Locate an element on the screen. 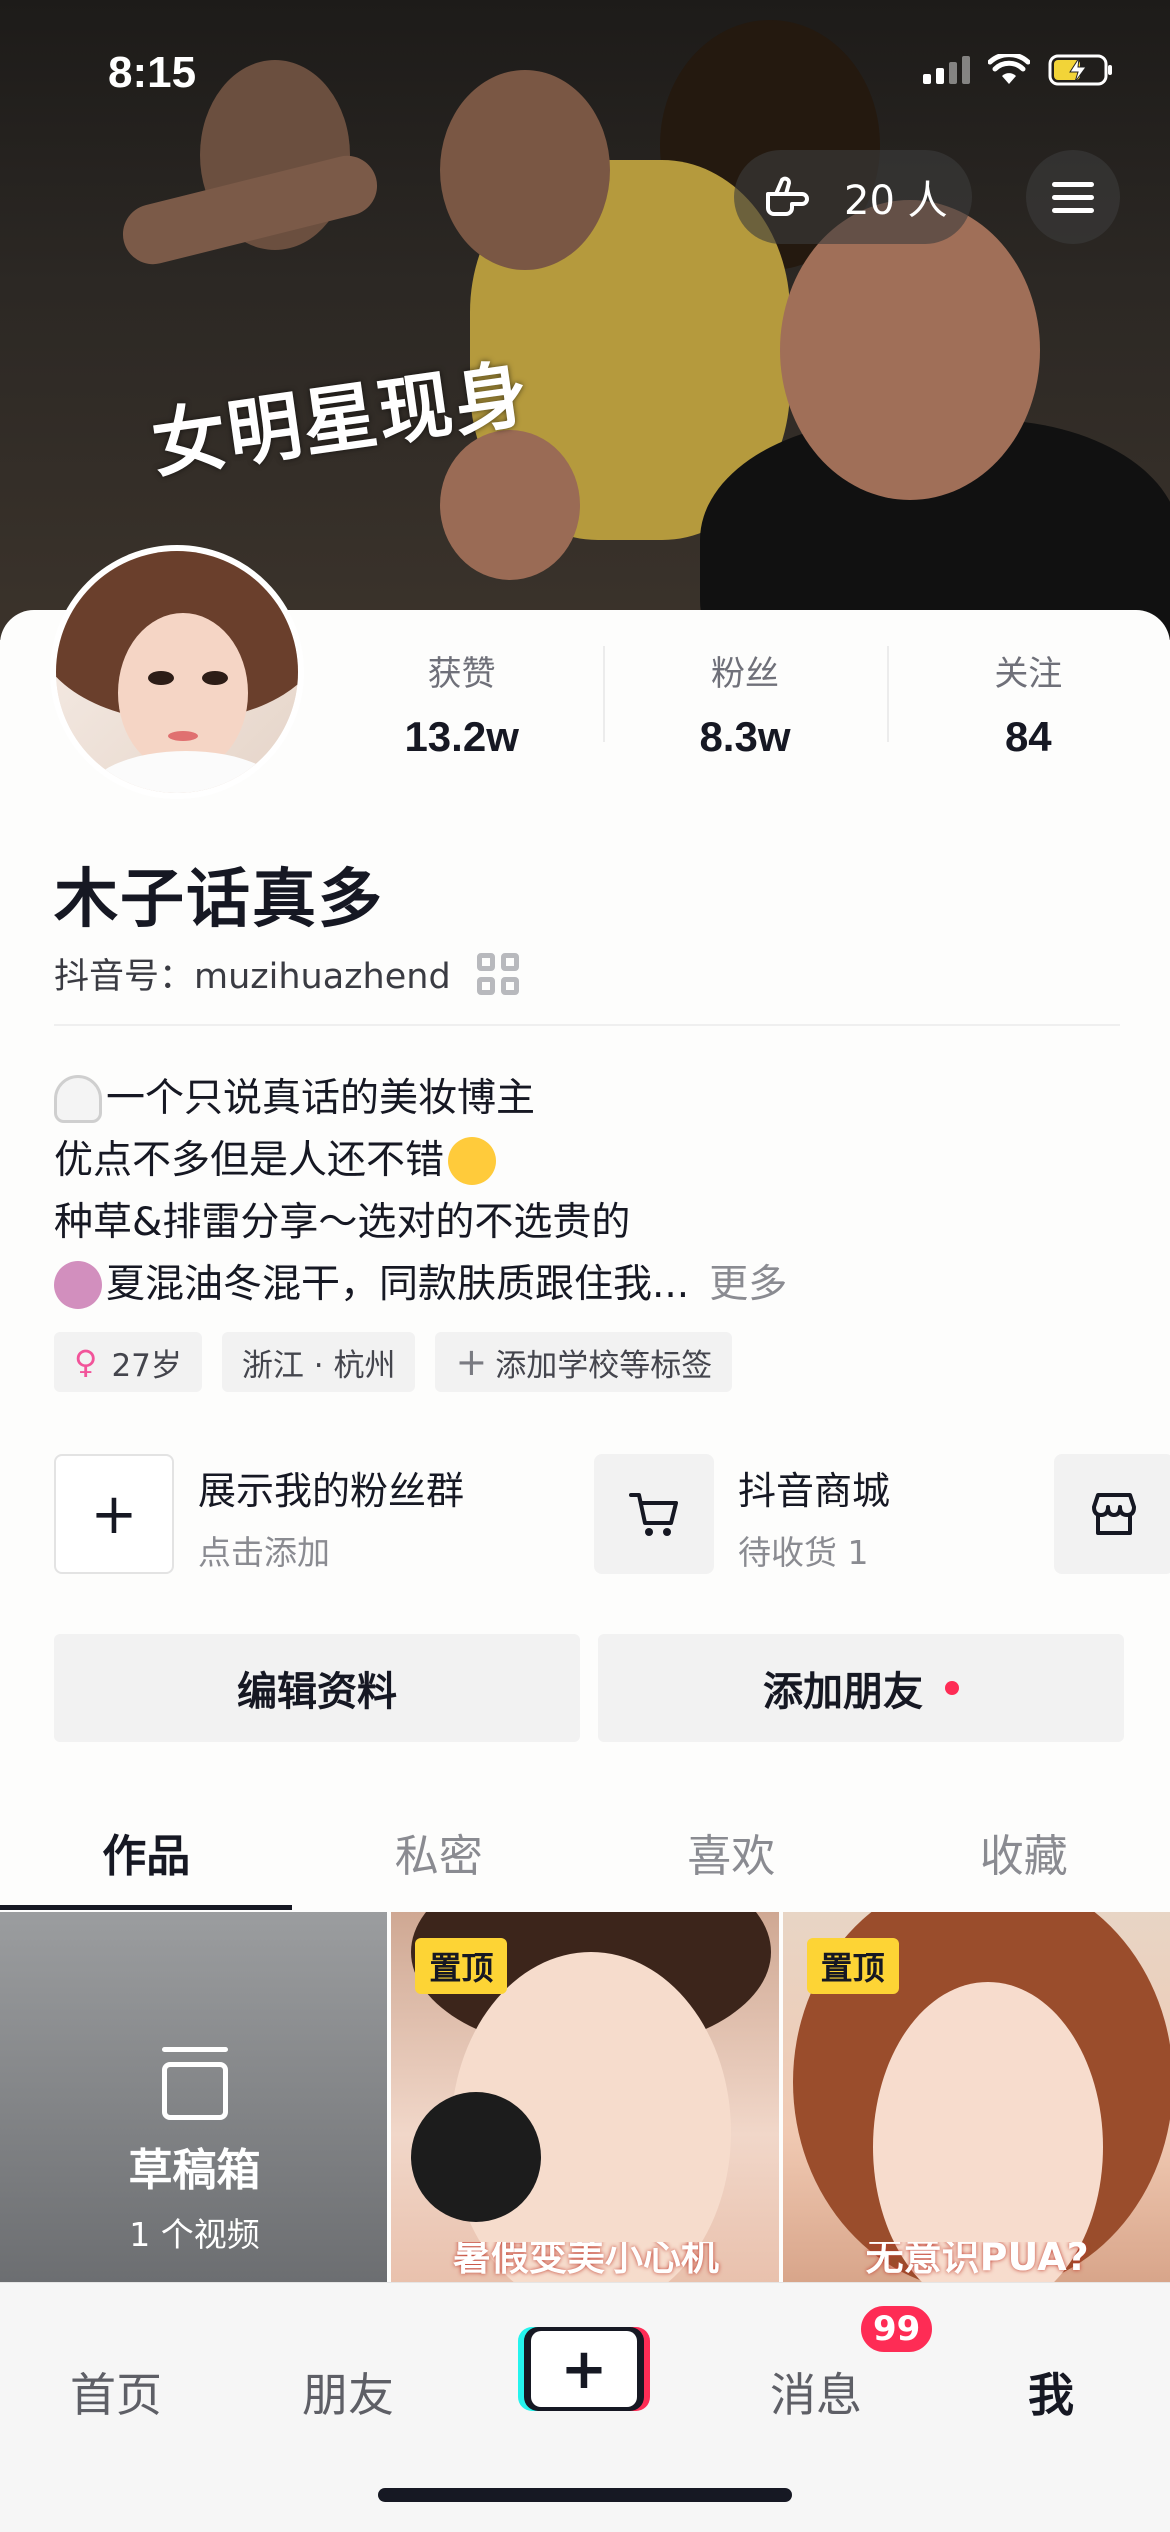  douyin-id: 抖音号：muzihuazhend is located at coordinates (252, 977).